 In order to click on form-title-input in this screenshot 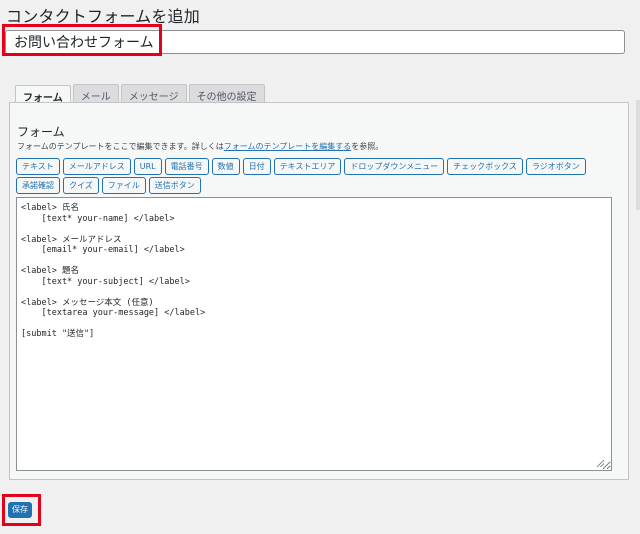, I will do `click(315, 42)`.